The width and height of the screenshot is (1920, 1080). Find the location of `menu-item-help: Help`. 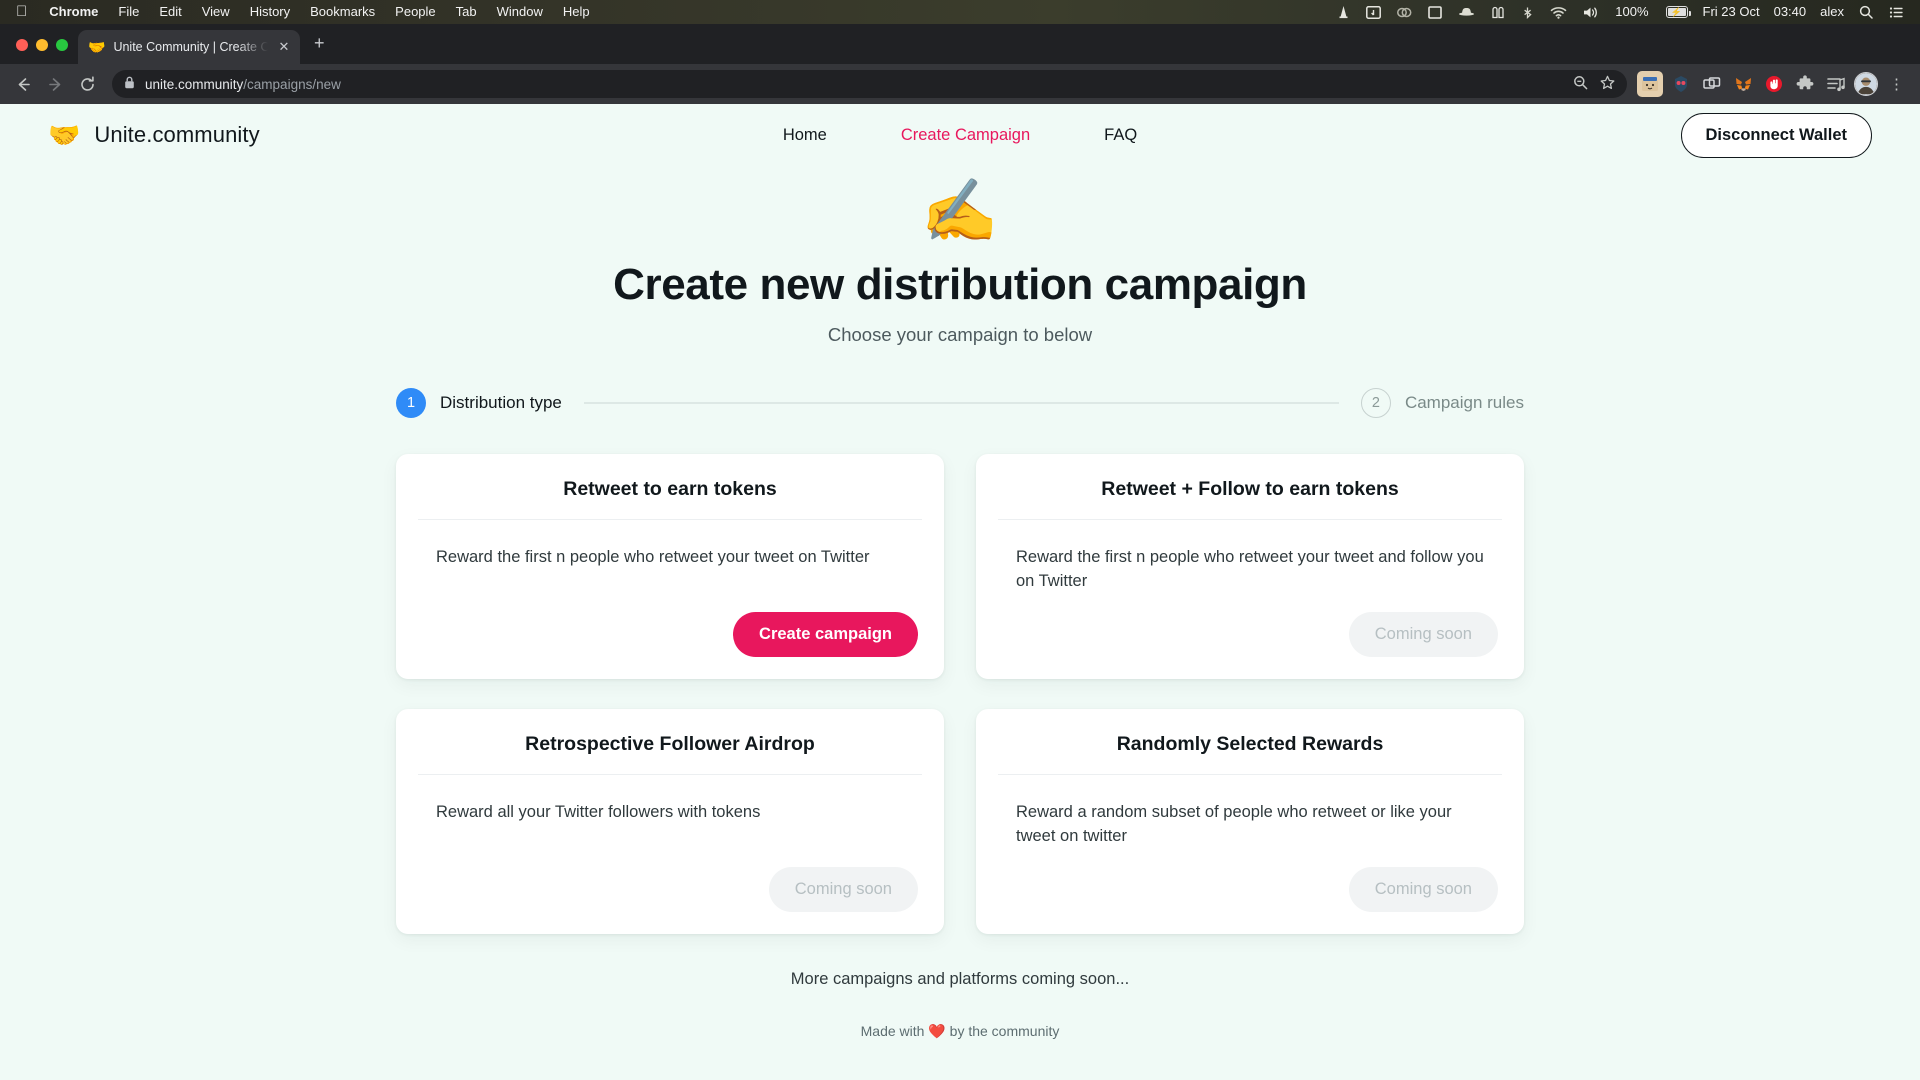

menu-item-help: Help is located at coordinates (576, 12).